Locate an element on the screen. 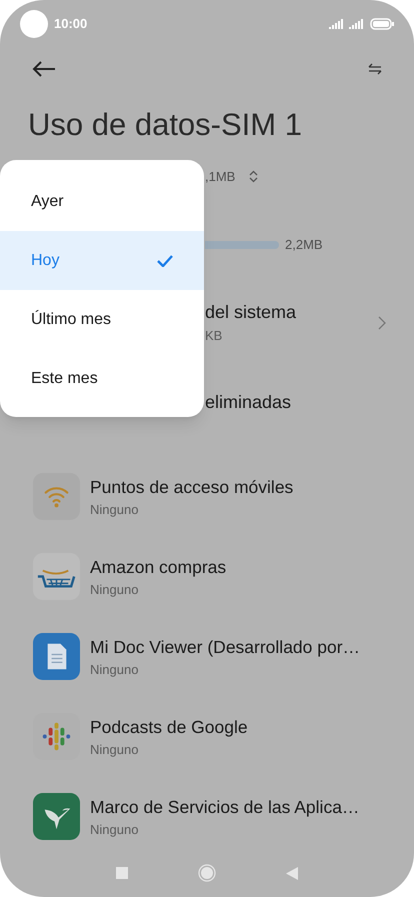  chevron-right-icon is located at coordinates (382, 323).